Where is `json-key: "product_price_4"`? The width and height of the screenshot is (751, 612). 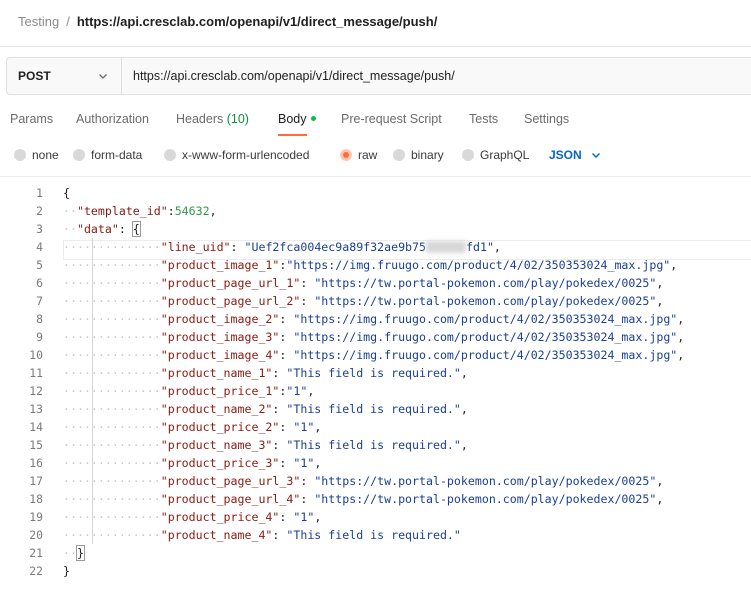 json-key: "product_price_4" is located at coordinates (220, 517).